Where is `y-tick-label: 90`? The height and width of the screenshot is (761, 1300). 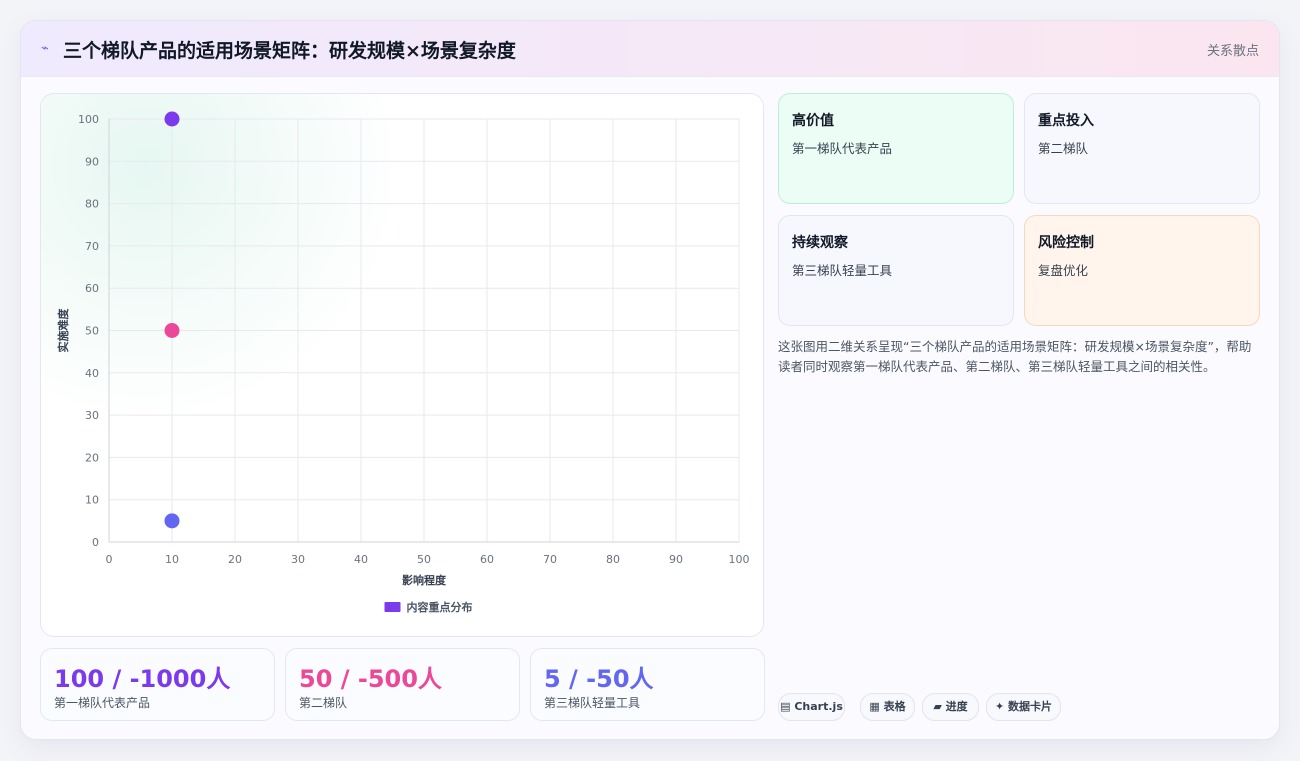 y-tick-label: 90 is located at coordinates (92, 161).